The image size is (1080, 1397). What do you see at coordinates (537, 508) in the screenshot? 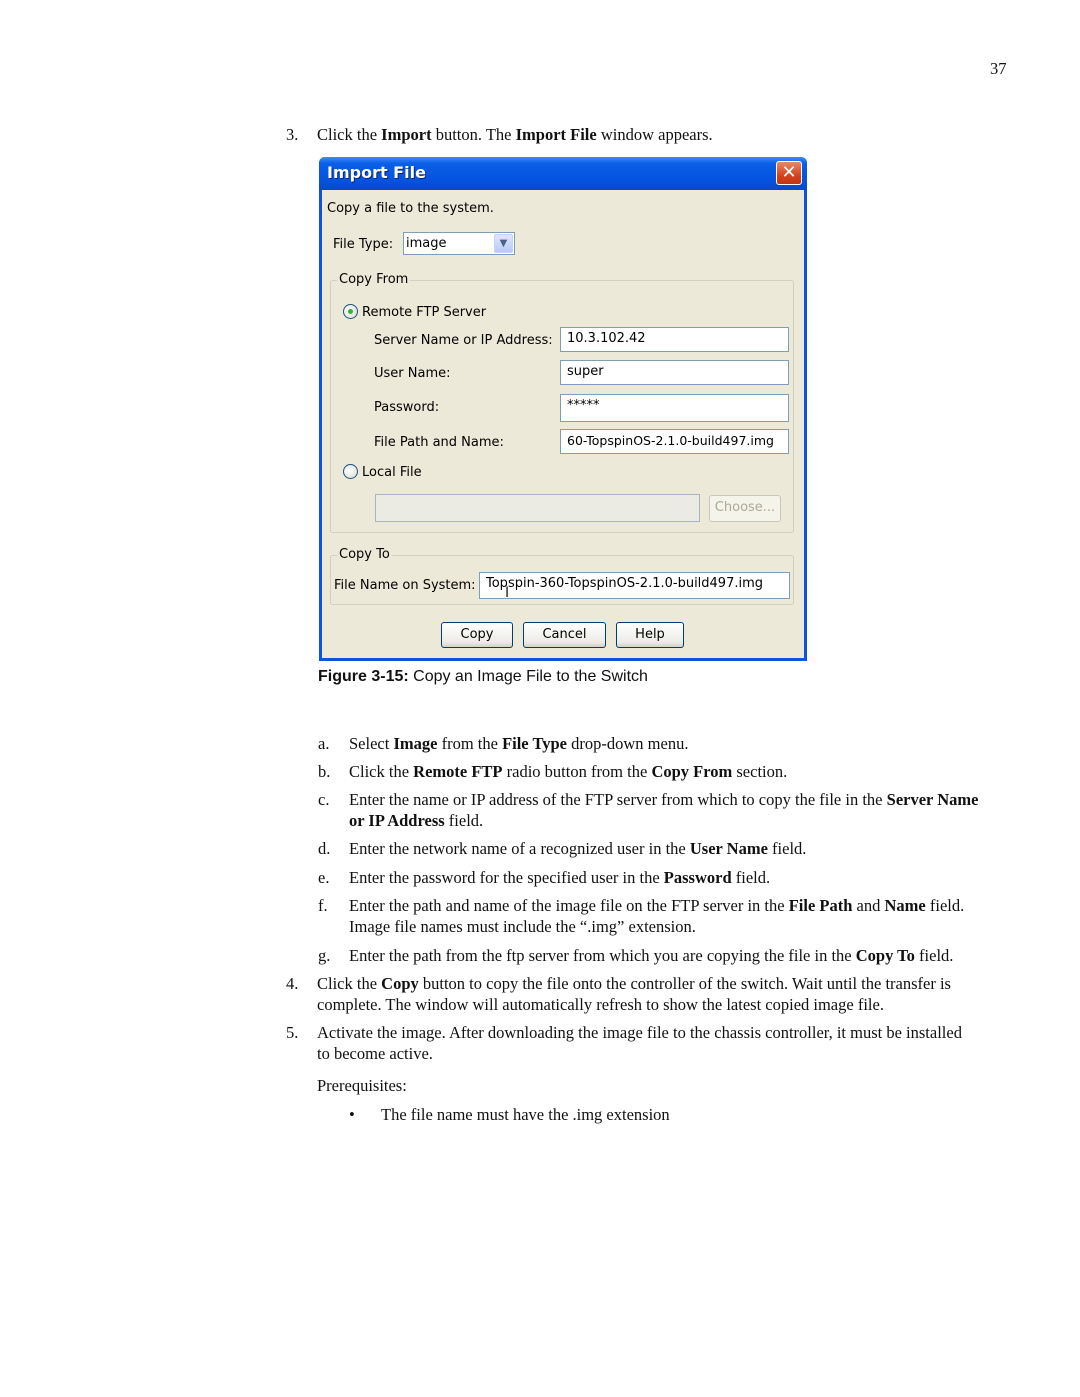
I see `local-file-input` at bounding box center [537, 508].